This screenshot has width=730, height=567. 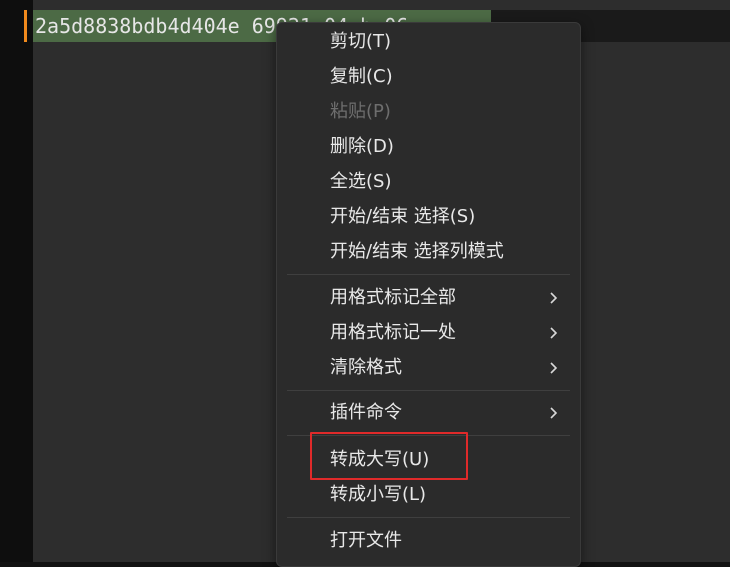 What do you see at coordinates (361, 76) in the screenshot?
I see `menu-item-label: 复制(C)` at bounding box center [361, 76].